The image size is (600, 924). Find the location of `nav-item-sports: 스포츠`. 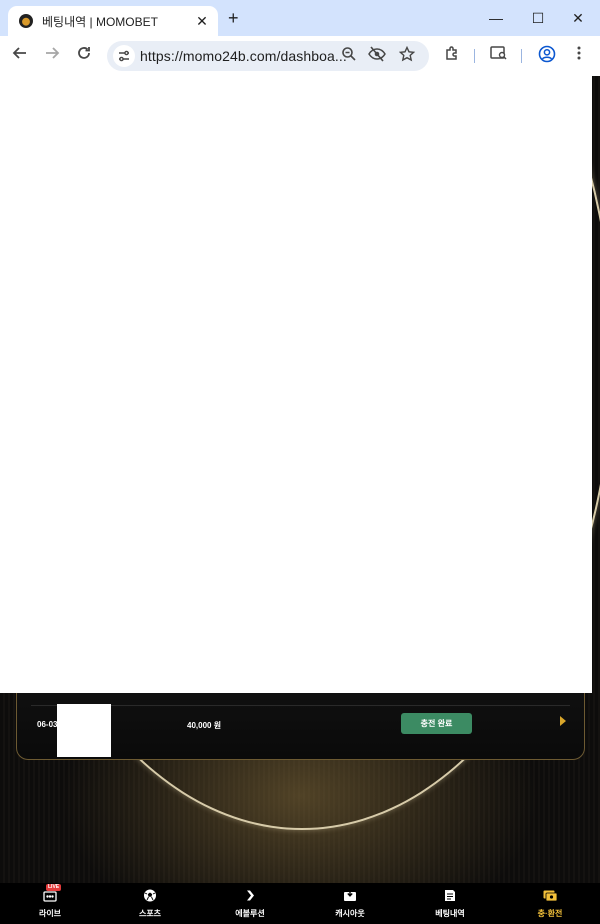

nav-item-sports: 스포츠 is located at coordinates (150, 903).